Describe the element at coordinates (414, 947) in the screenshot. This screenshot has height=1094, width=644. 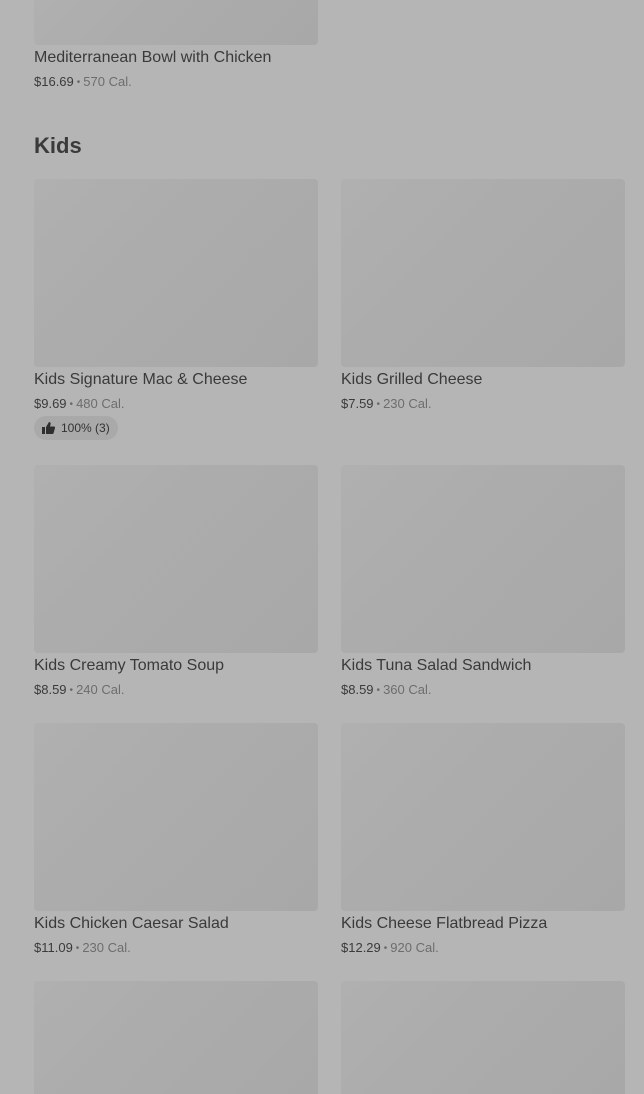
I see `menu-item-calories: 920 Cal.` at that location.